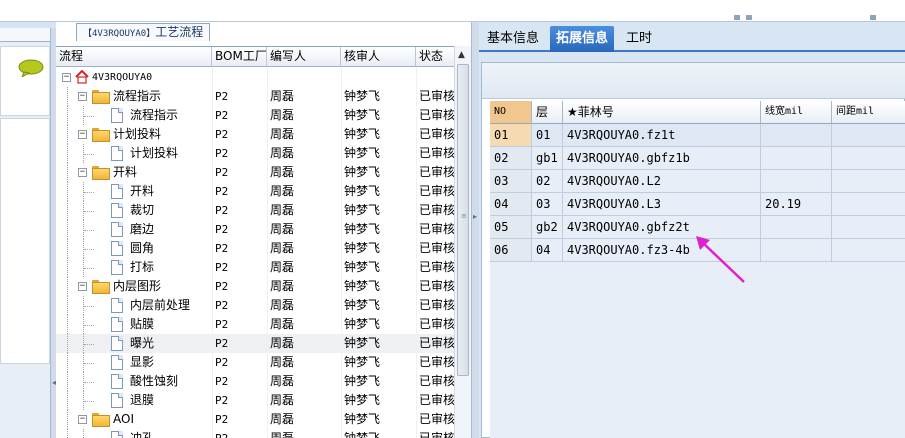 The width and height of the screenshot is (905, 438). Describe the element at coordinates (256, 324) in the screenshot. I see `tree-row: 贴膜 P2 周磊 钟梦飞 已审核` at that location.